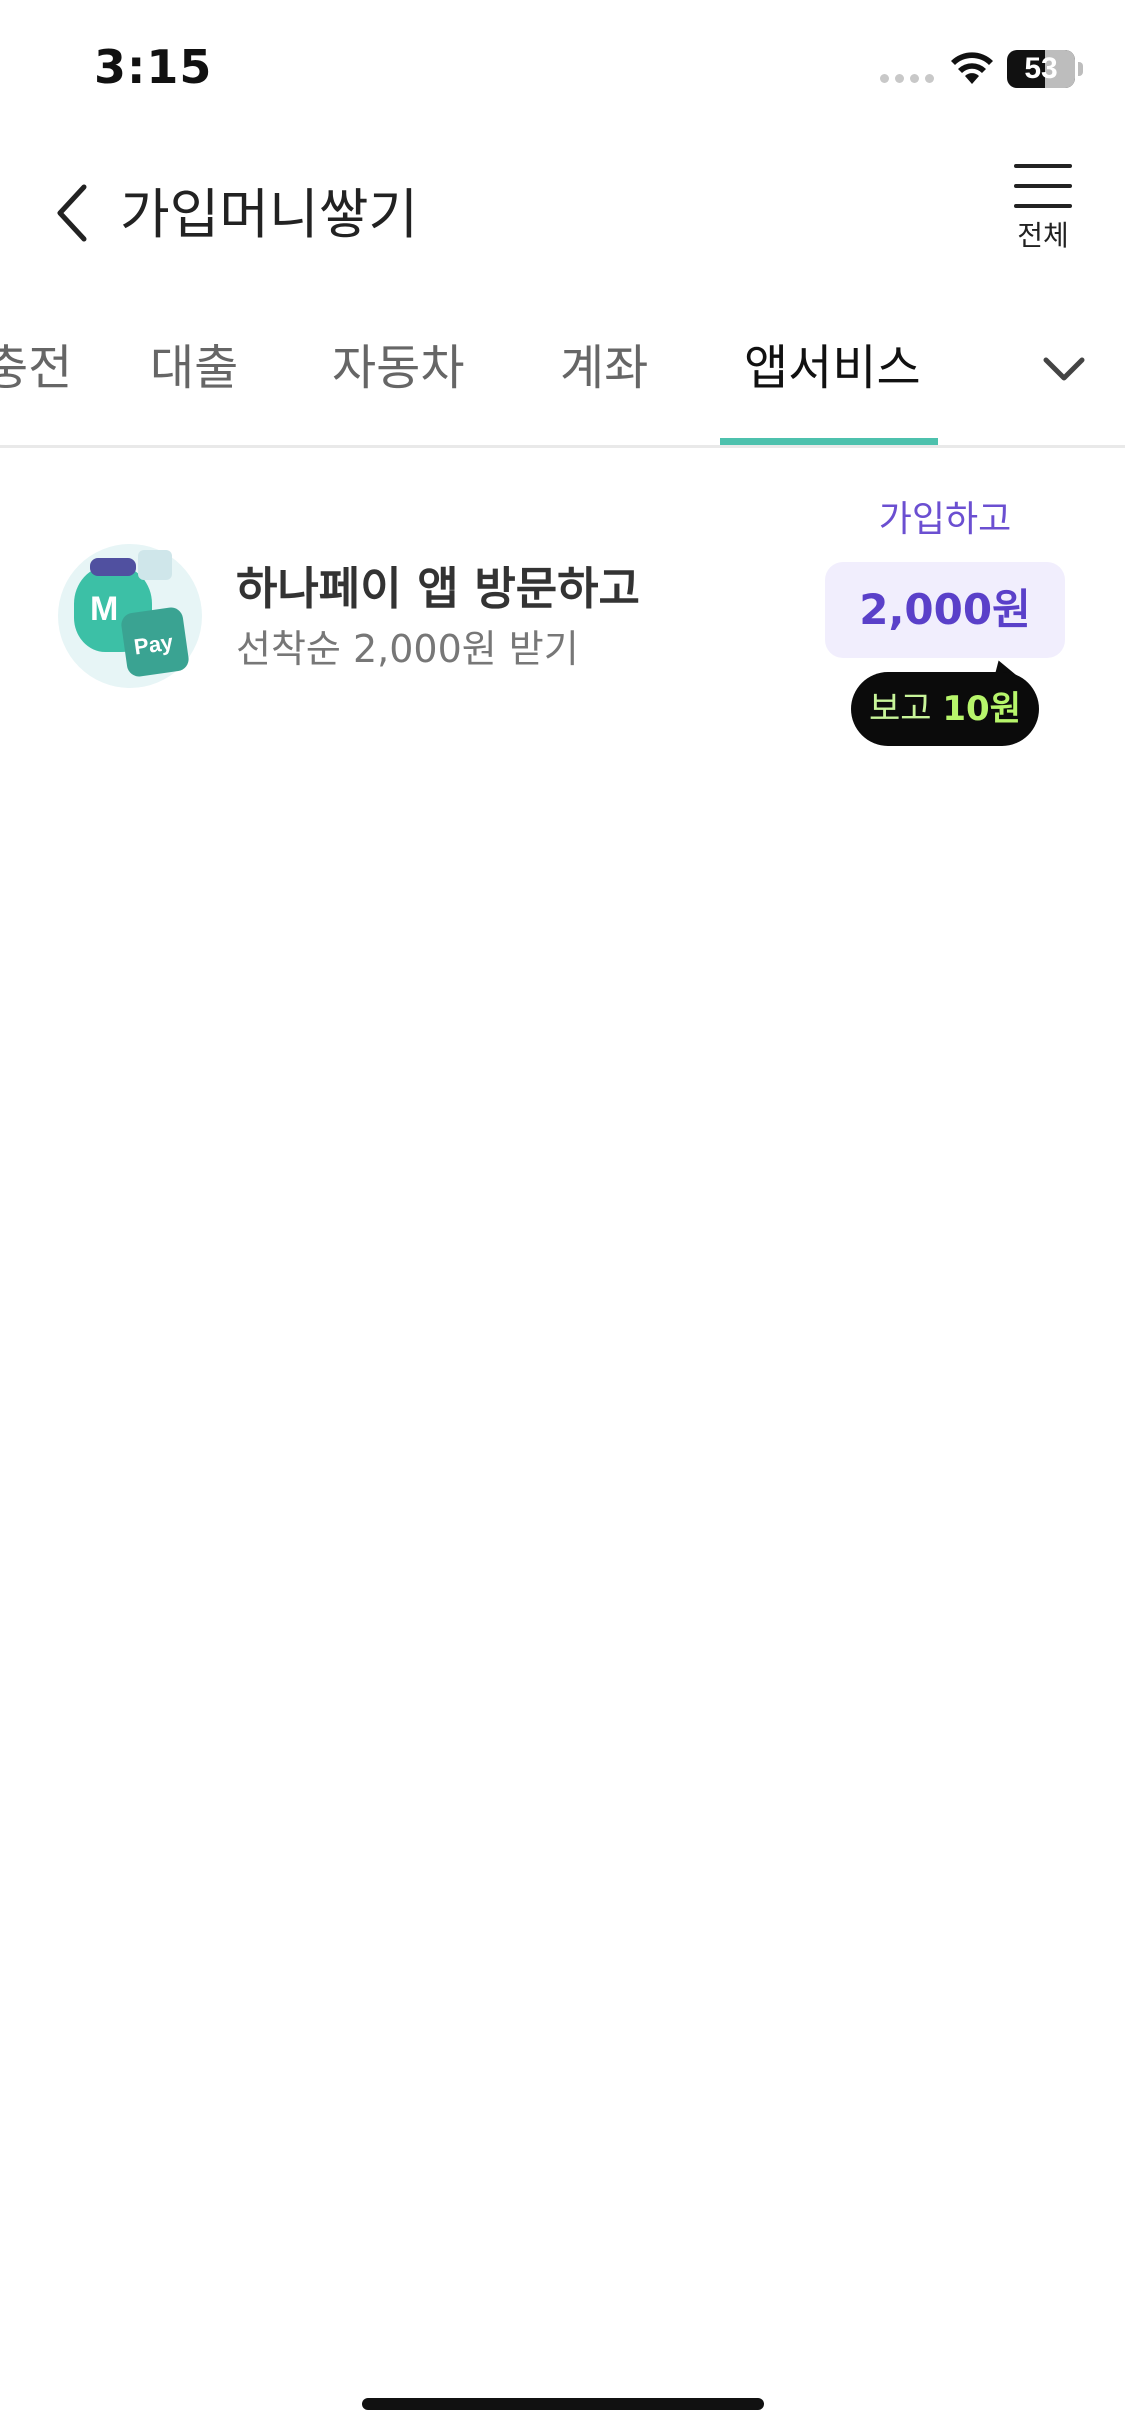  I want to click on page-title: 가입머니쌓기, so click(269, 214).